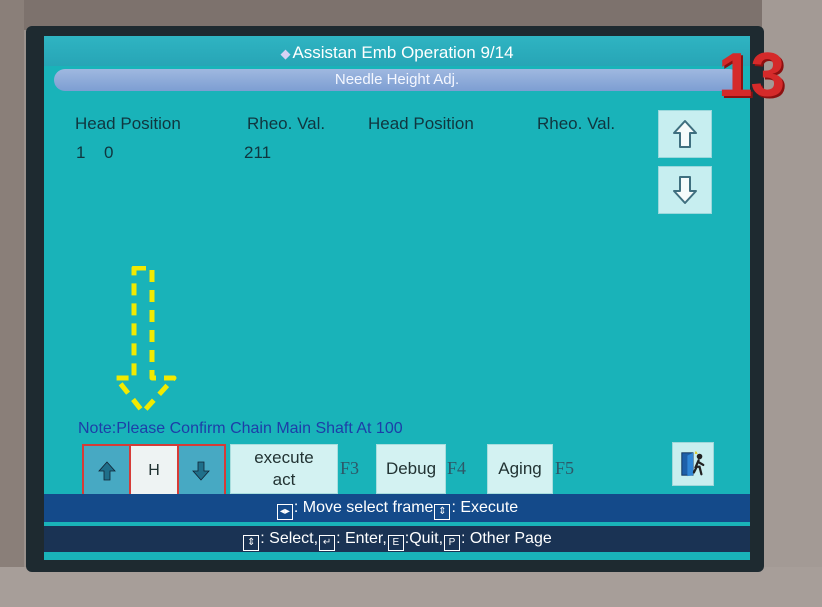 This screenshot has height=607, width=822. What do you see at coordinates (286, 123) in the screenshot?
I see `col-header-rheo-val-1: Rheo. Val.` at bounding box center [286, 123].